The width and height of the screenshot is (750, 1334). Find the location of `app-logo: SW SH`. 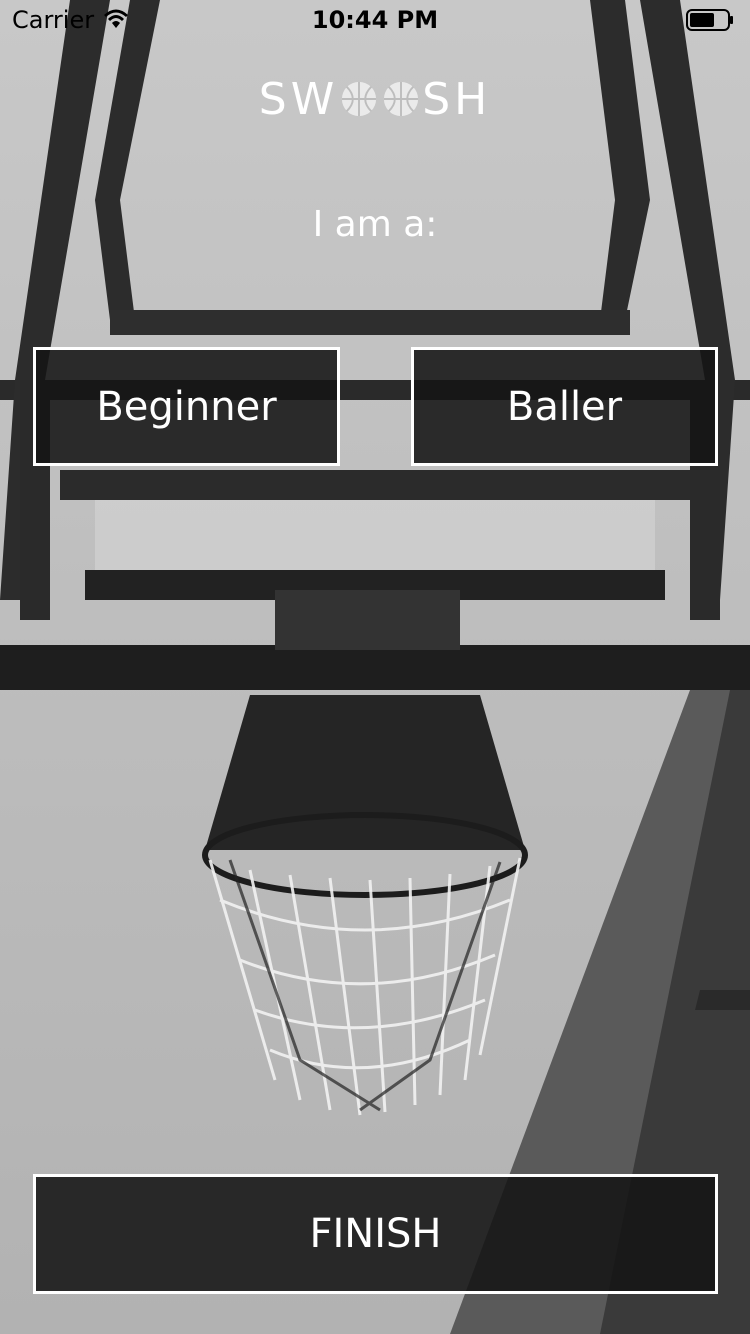

app-logo: SW SH is located at coordinates (375, 100).